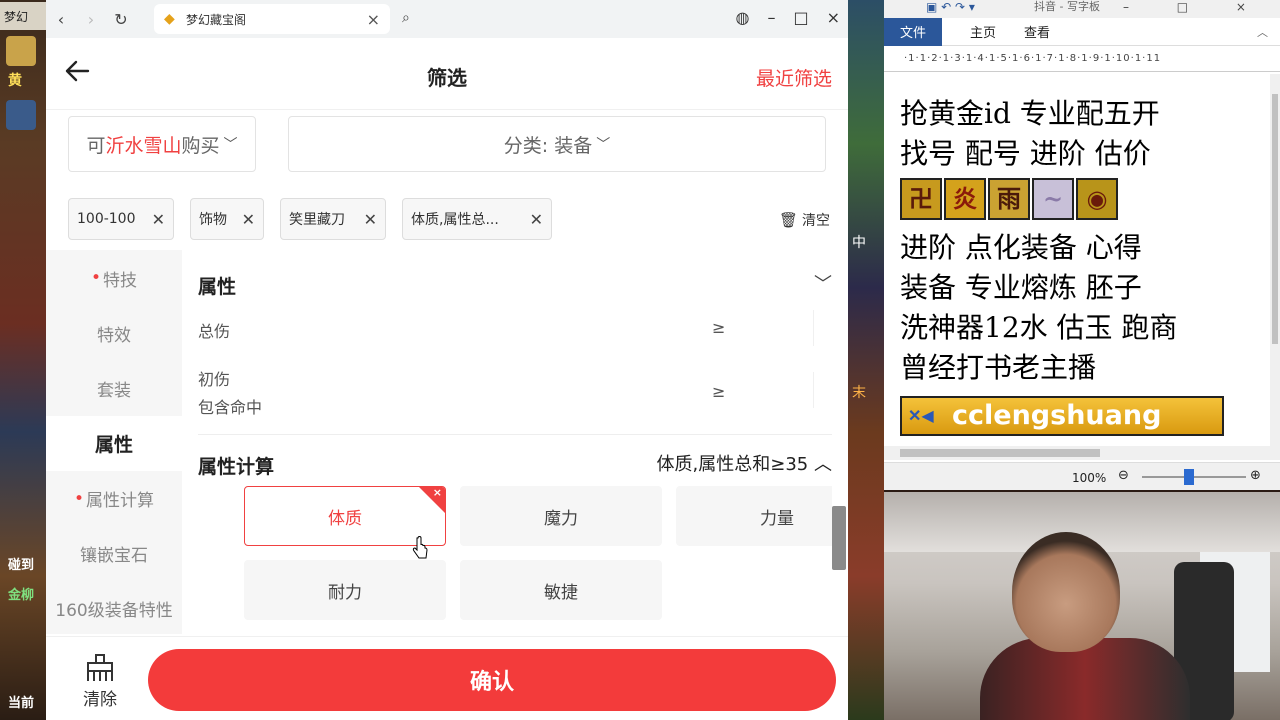  What do you see at coordinates (91, 19) in the screenshot?
I see `forward-nav-icon: ›` at bounding box center [91, 19].